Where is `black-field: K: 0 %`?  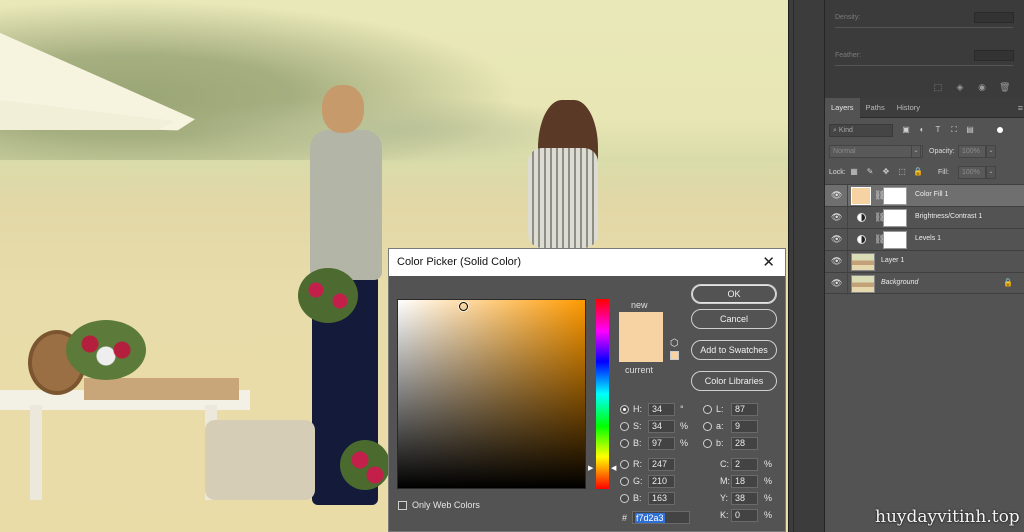
black-field: K: 0 % is located at coordinates (746, 515).